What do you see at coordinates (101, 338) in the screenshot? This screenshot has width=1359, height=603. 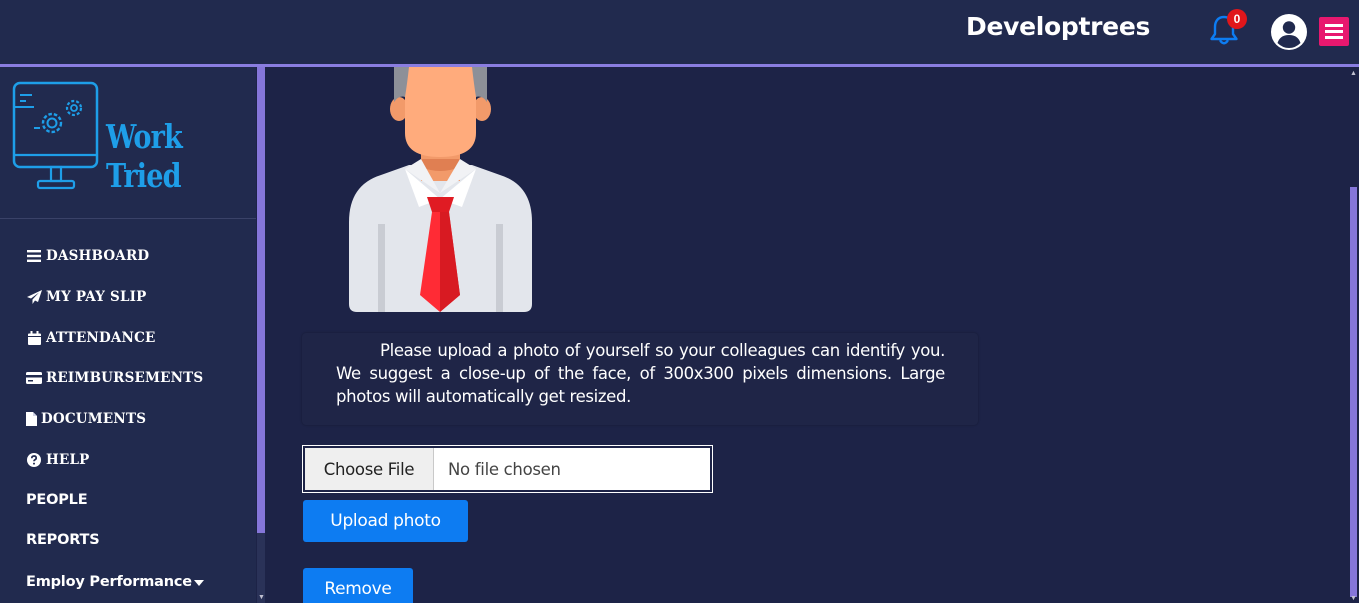 I see `sidebar-item-label: ATTENDANCE` at bounding box center [101, 338].